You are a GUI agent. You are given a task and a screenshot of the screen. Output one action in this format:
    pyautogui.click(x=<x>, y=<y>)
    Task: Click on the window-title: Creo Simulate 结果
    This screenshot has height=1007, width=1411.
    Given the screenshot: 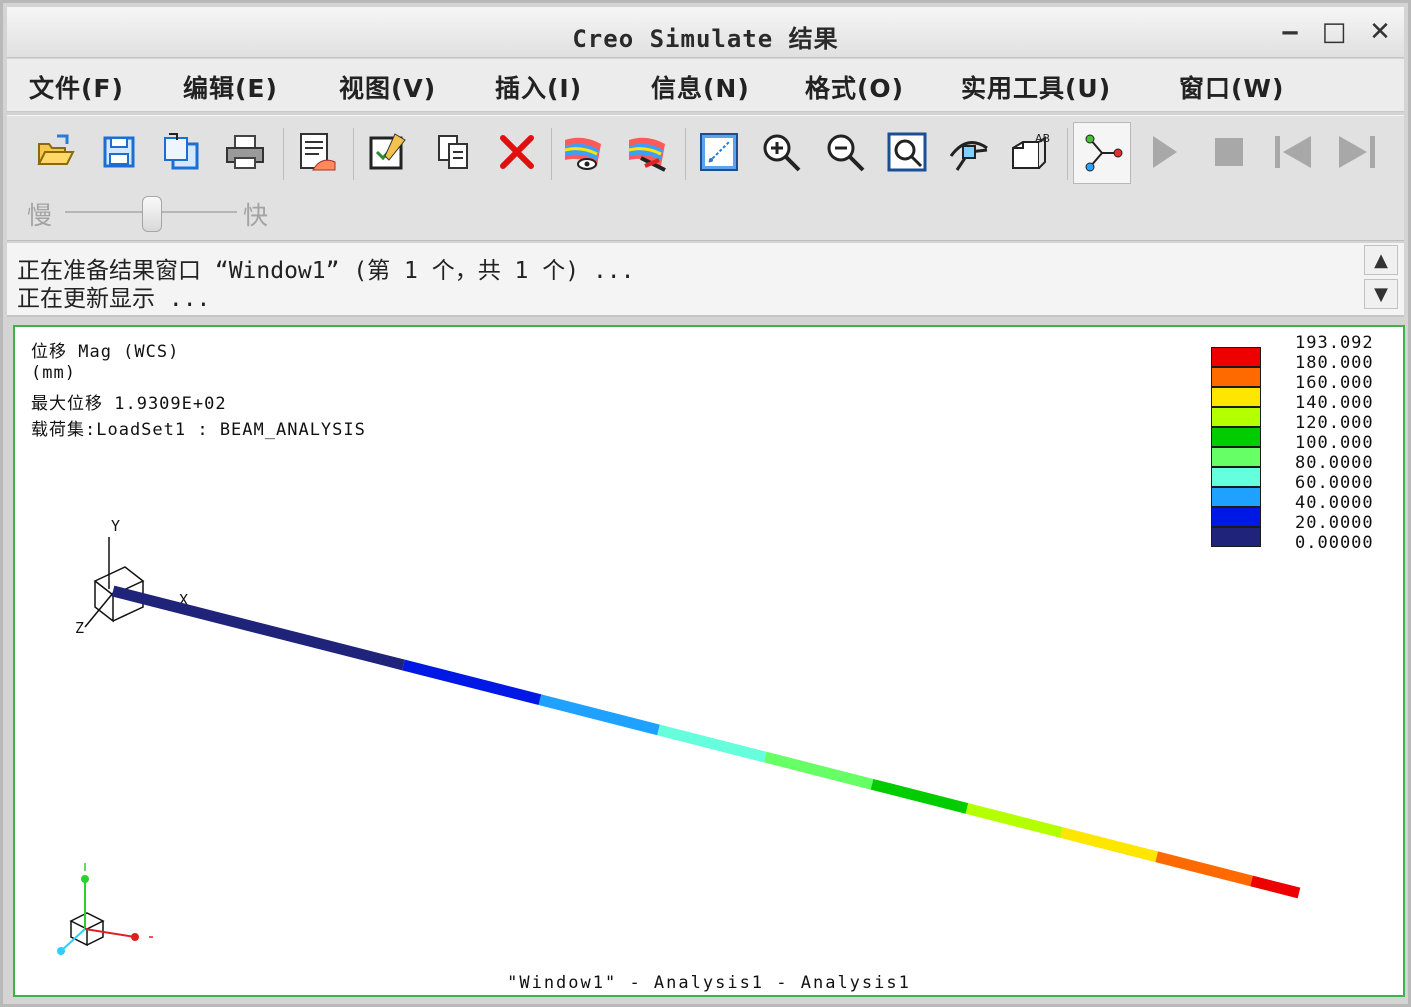 What is the action you would take?
    pyautogui.click(x=705, y=39)
    